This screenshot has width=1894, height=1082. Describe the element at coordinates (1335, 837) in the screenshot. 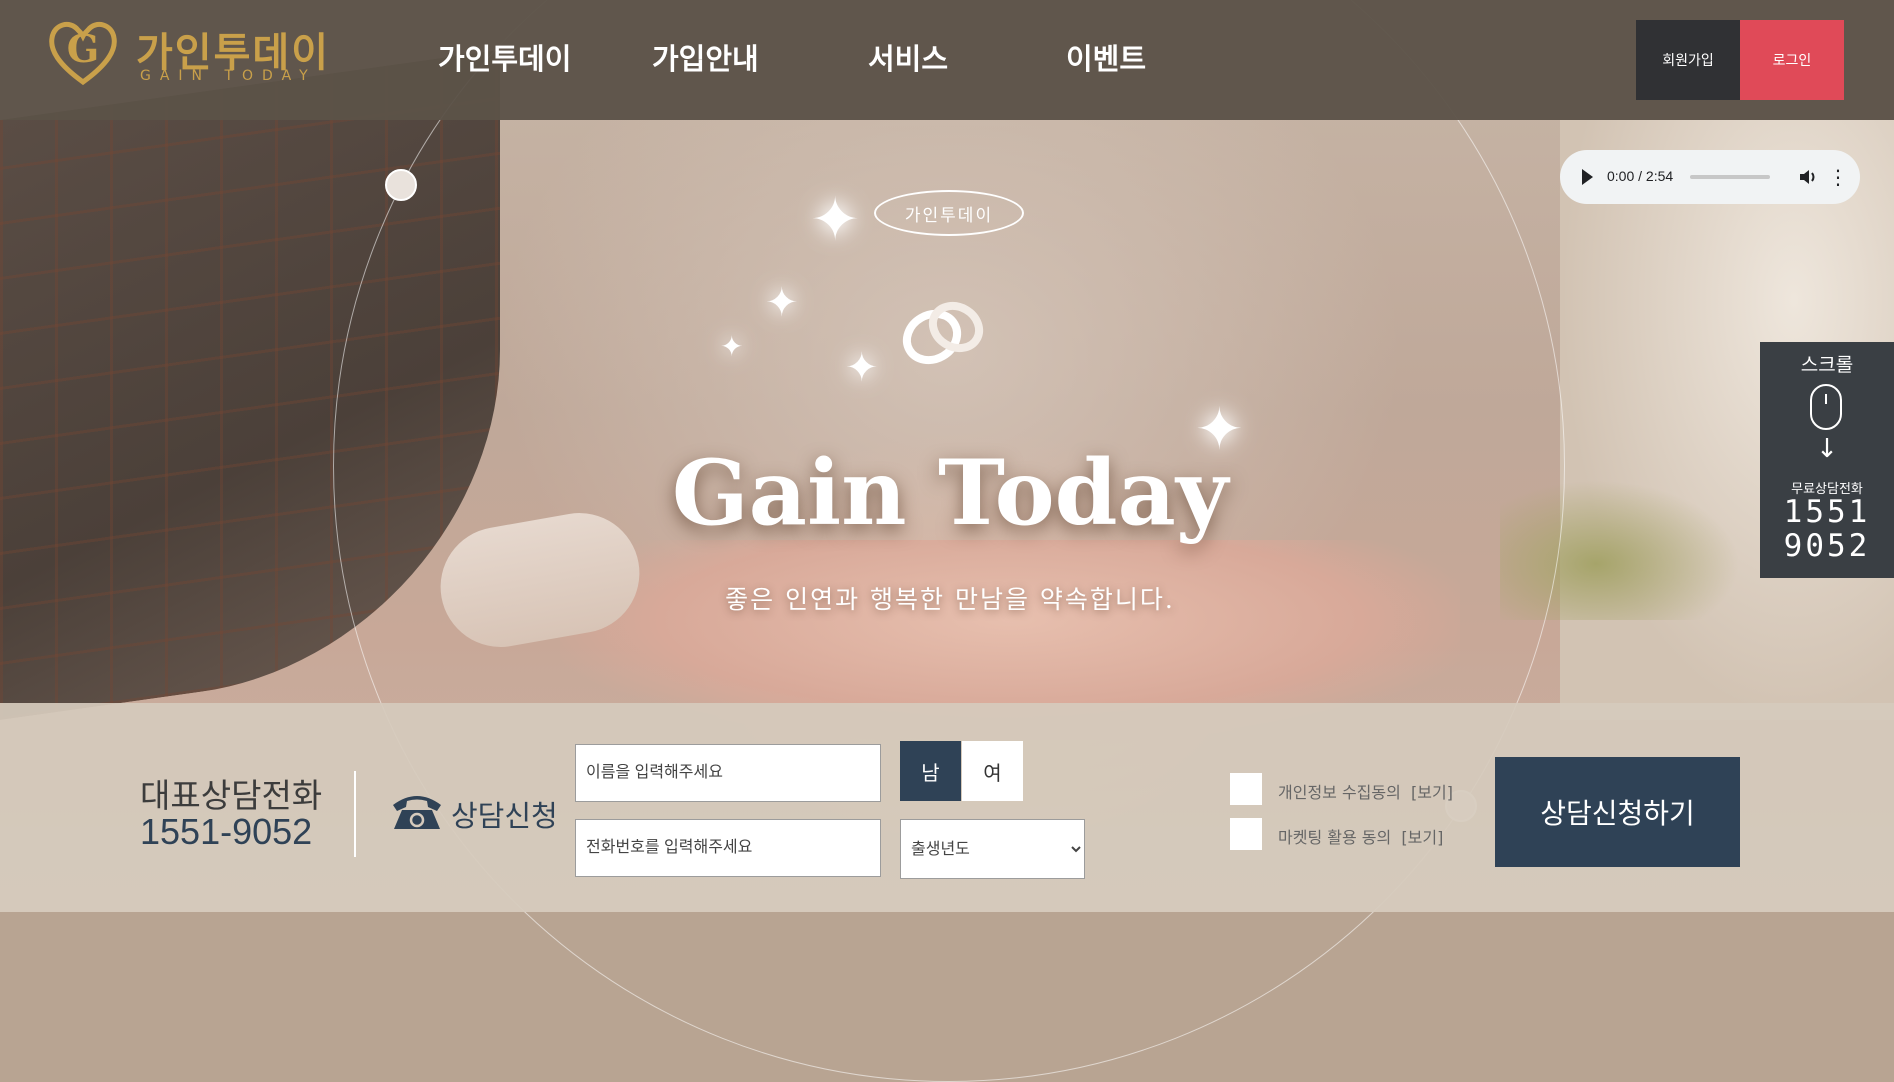

I see `marketing-text: 마켓팅 활용 동의` at that location.